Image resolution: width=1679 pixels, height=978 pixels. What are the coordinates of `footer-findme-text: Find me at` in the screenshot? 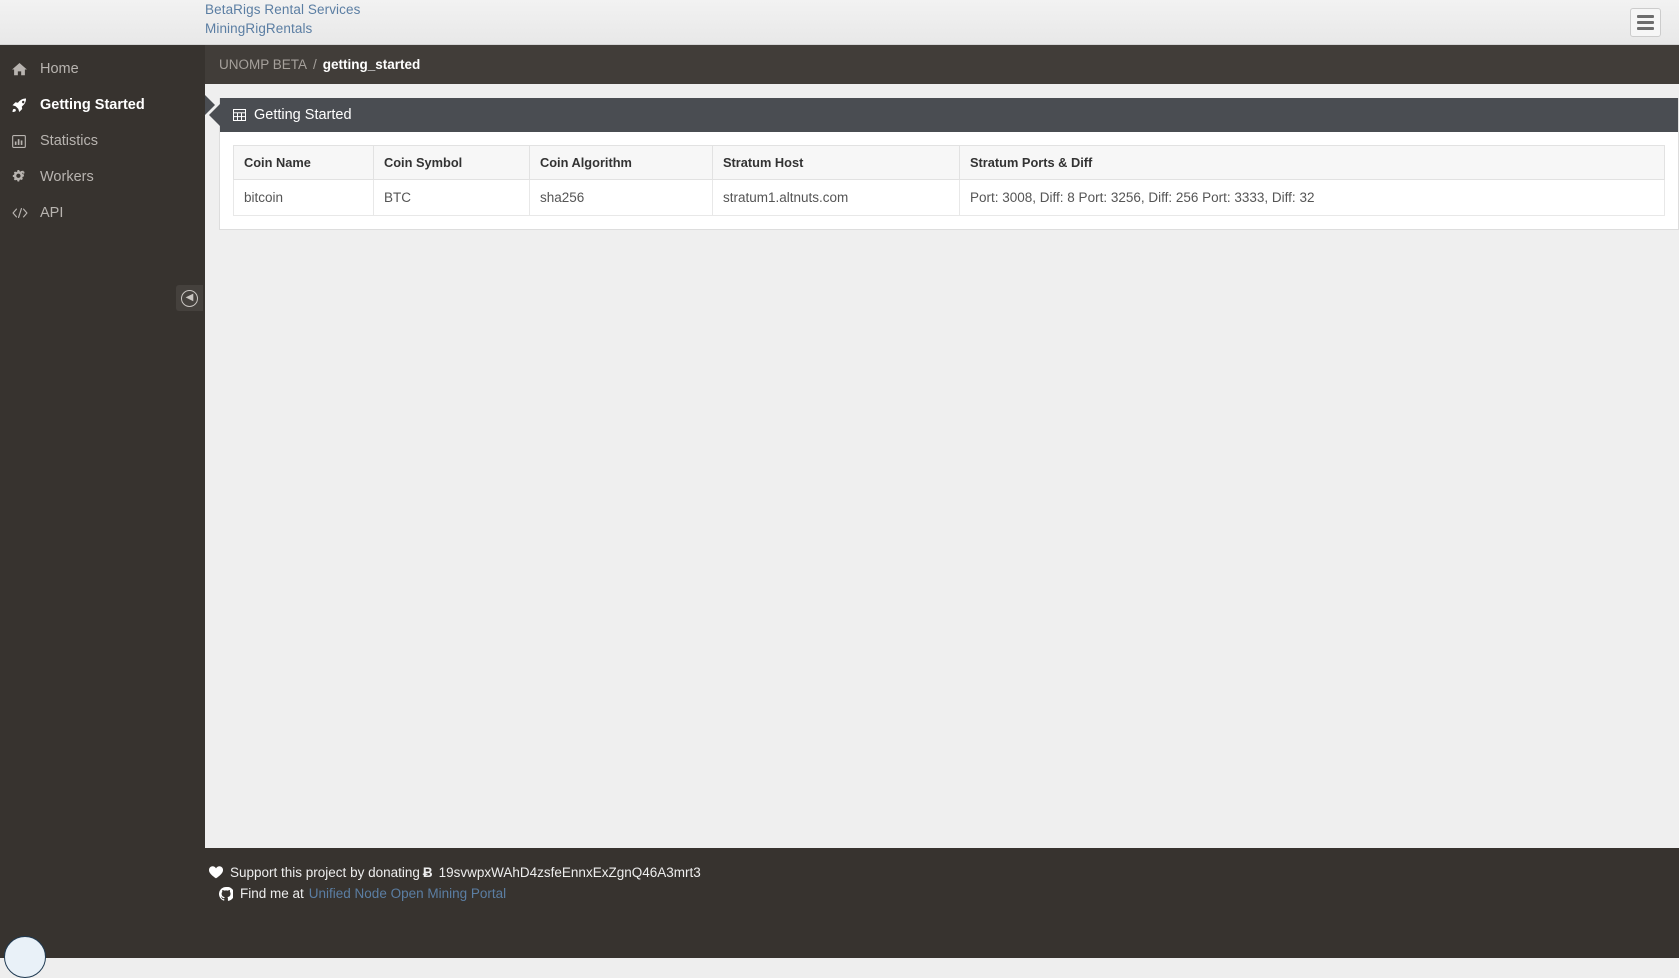 It's located at (272, 893).